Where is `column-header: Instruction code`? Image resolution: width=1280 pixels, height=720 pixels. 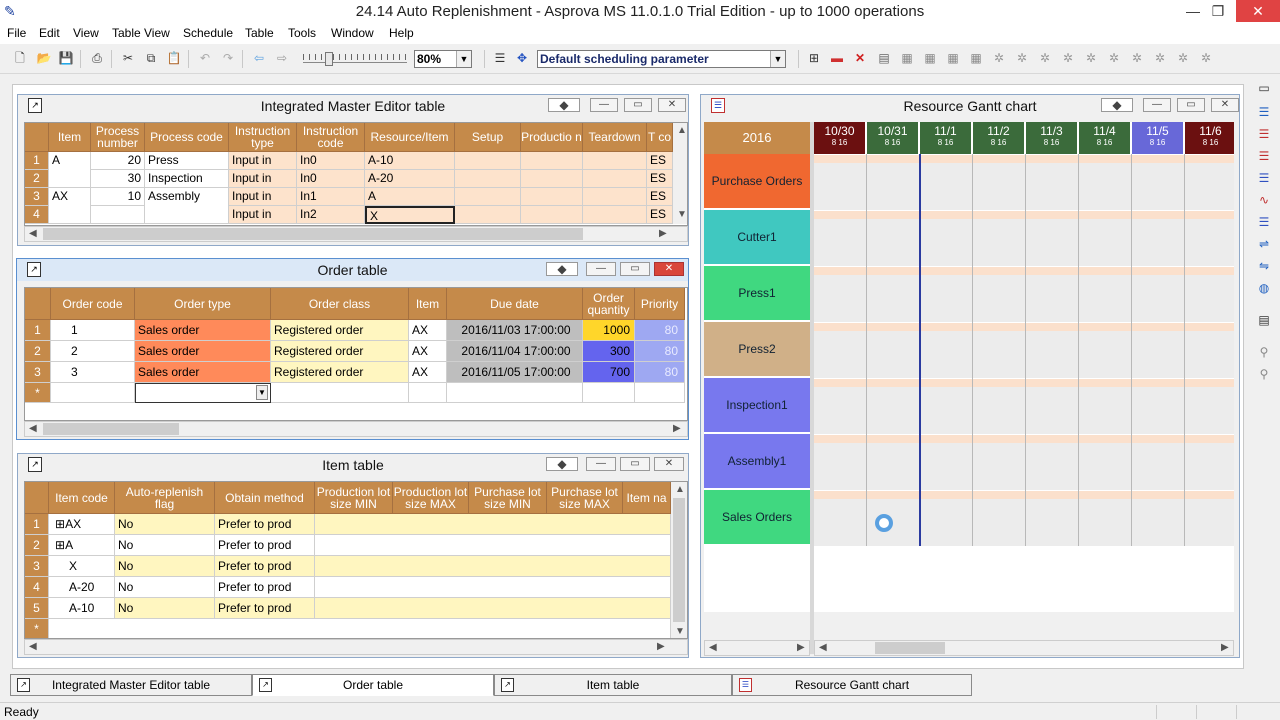
column-header: Instruction code is located at coordinates (331, 137).